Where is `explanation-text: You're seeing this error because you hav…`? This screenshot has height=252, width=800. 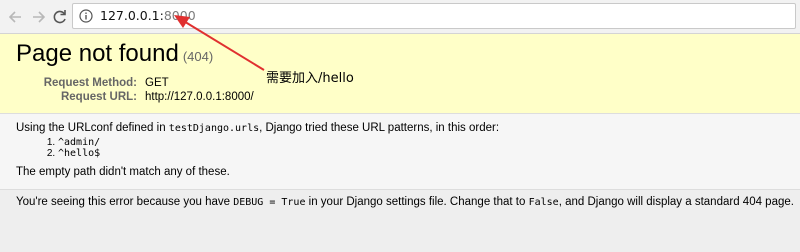 explanation-text: You're seeing this error because you hav… is located at coordinates (405, 202).